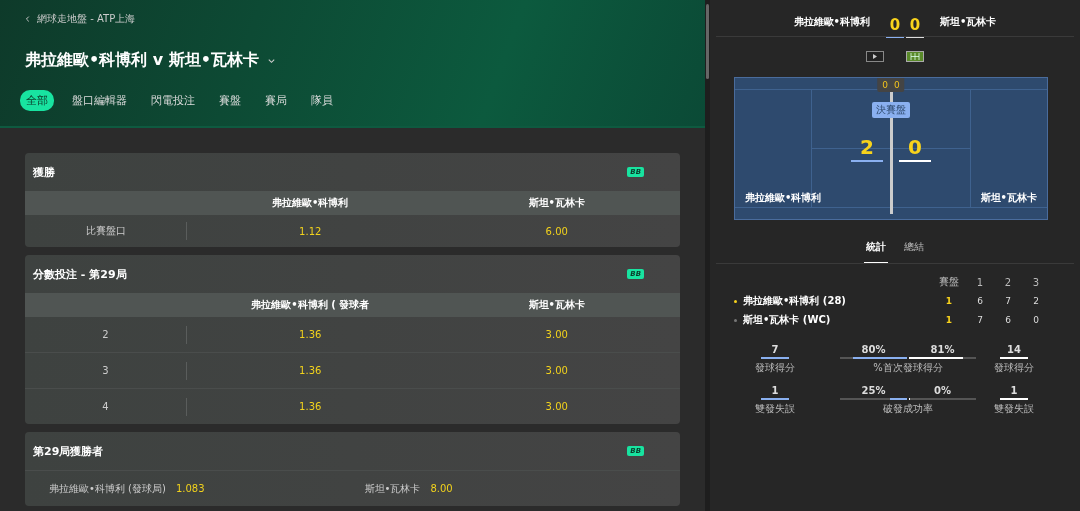 Image resolution: width=1080 pixels, height=511 pixels. I want to click on tab: 盤口編輯器, so click(99, 100).